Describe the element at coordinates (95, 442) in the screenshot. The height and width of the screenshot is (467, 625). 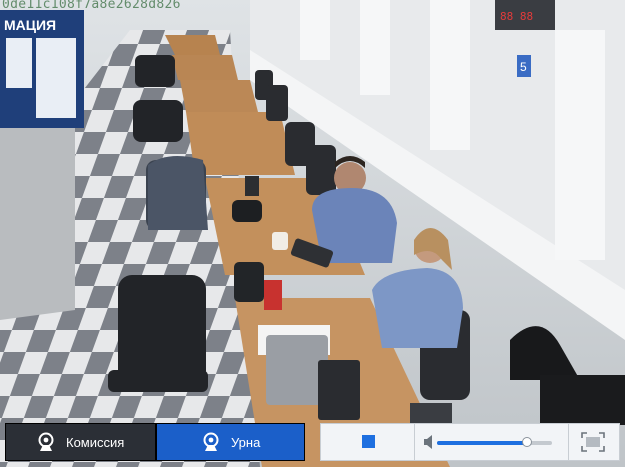
I see `camera-button-label: Комиссия` at that location.